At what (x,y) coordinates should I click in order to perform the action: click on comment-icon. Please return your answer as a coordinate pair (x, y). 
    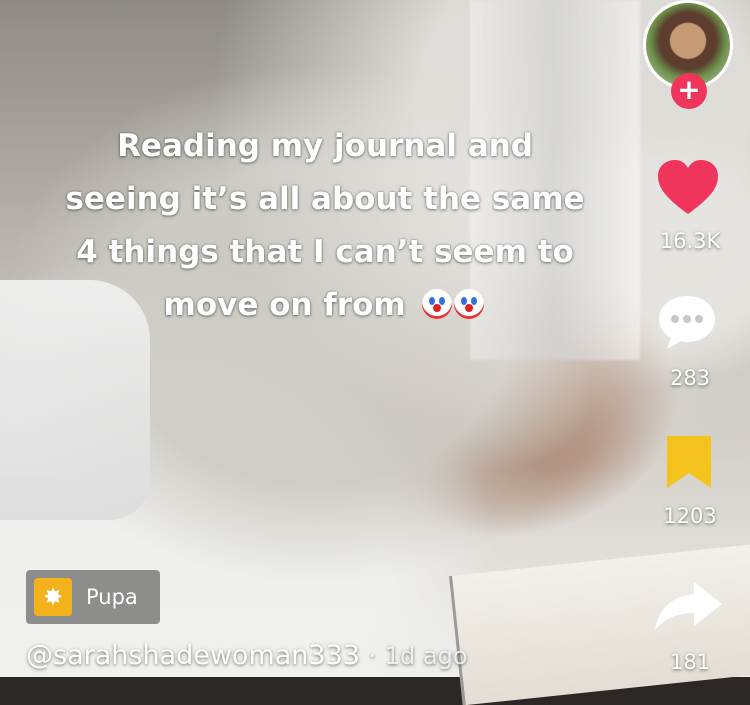
    Looking at the image, I should click on (687, 322).